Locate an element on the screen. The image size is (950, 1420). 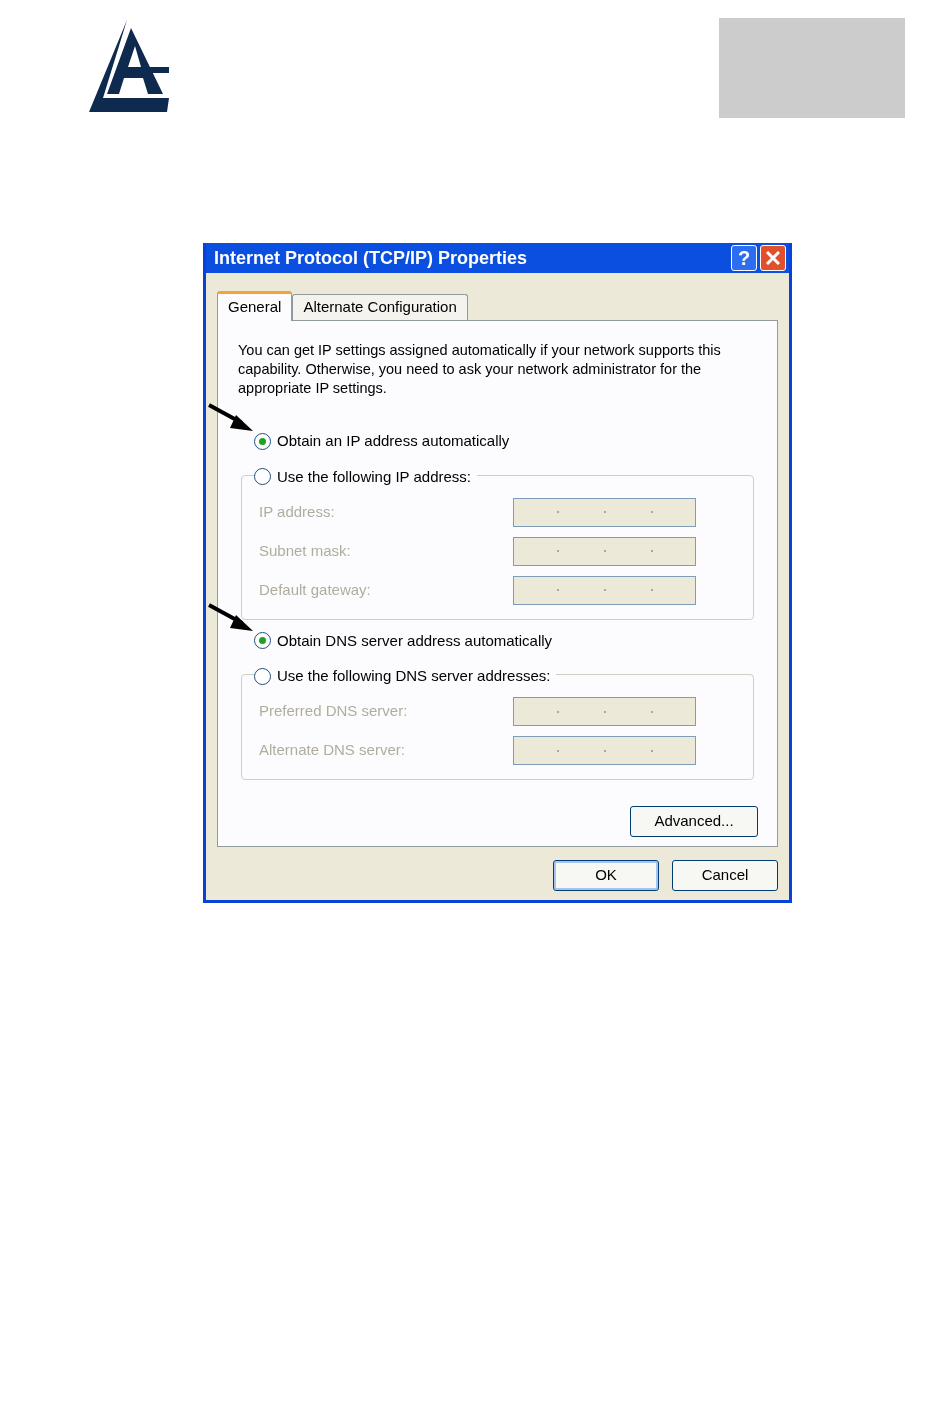
field-label: Alternate DNS server: is located at coordinates (332, 750).